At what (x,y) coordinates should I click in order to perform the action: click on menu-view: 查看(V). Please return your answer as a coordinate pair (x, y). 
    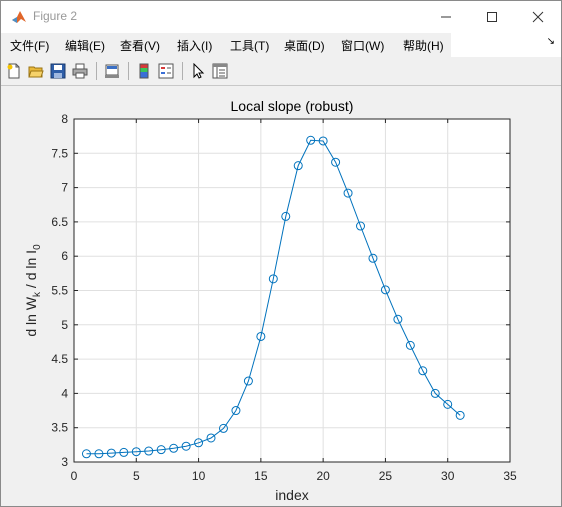
    Looking at the image, I should click on (140, 45).